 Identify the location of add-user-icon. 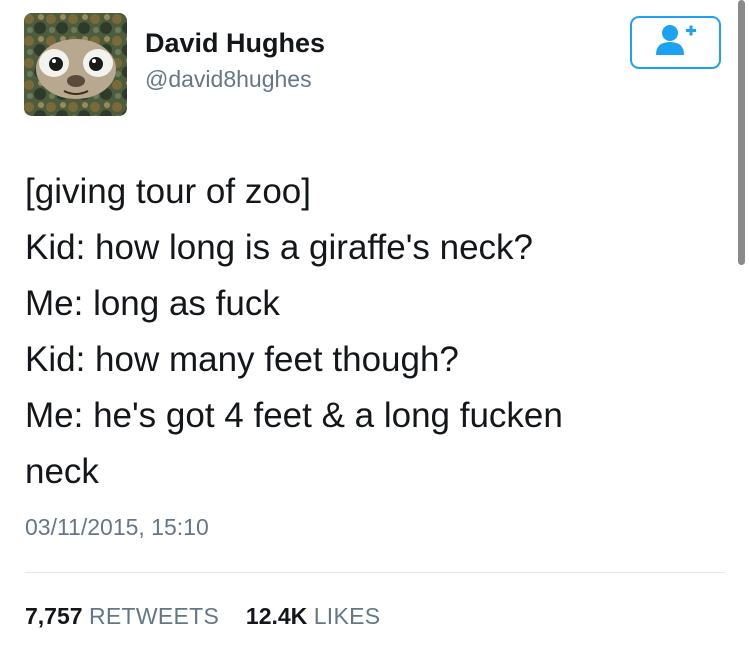
(676, 42).